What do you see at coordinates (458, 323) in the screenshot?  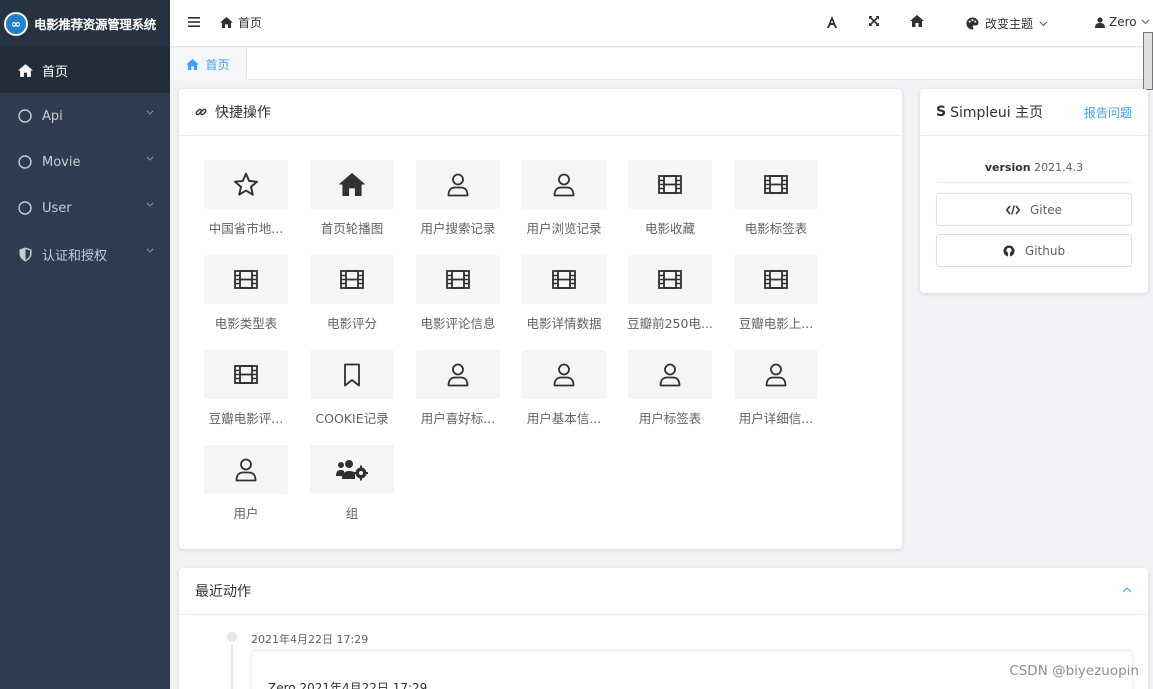 I see `quick-action-label: 电影评论信息` at bounding box center [458, 323].